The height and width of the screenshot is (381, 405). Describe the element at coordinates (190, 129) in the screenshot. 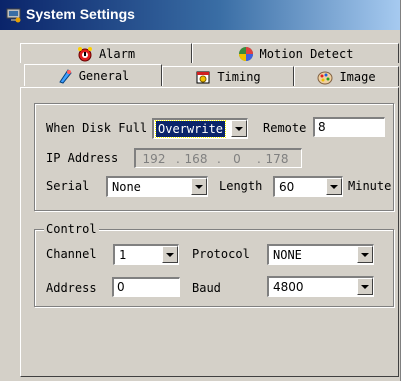

I see `disk-full-value: Overwrite` at that location.